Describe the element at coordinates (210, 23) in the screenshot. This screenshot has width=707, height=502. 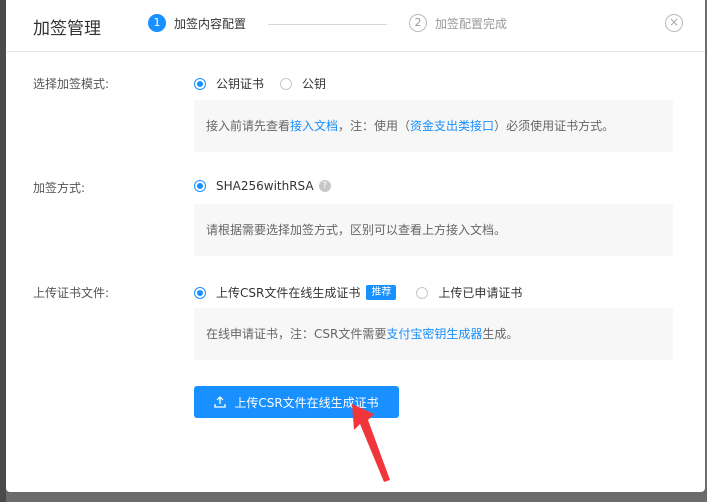
I see `step-1-label: 加签内容配置` at that location.